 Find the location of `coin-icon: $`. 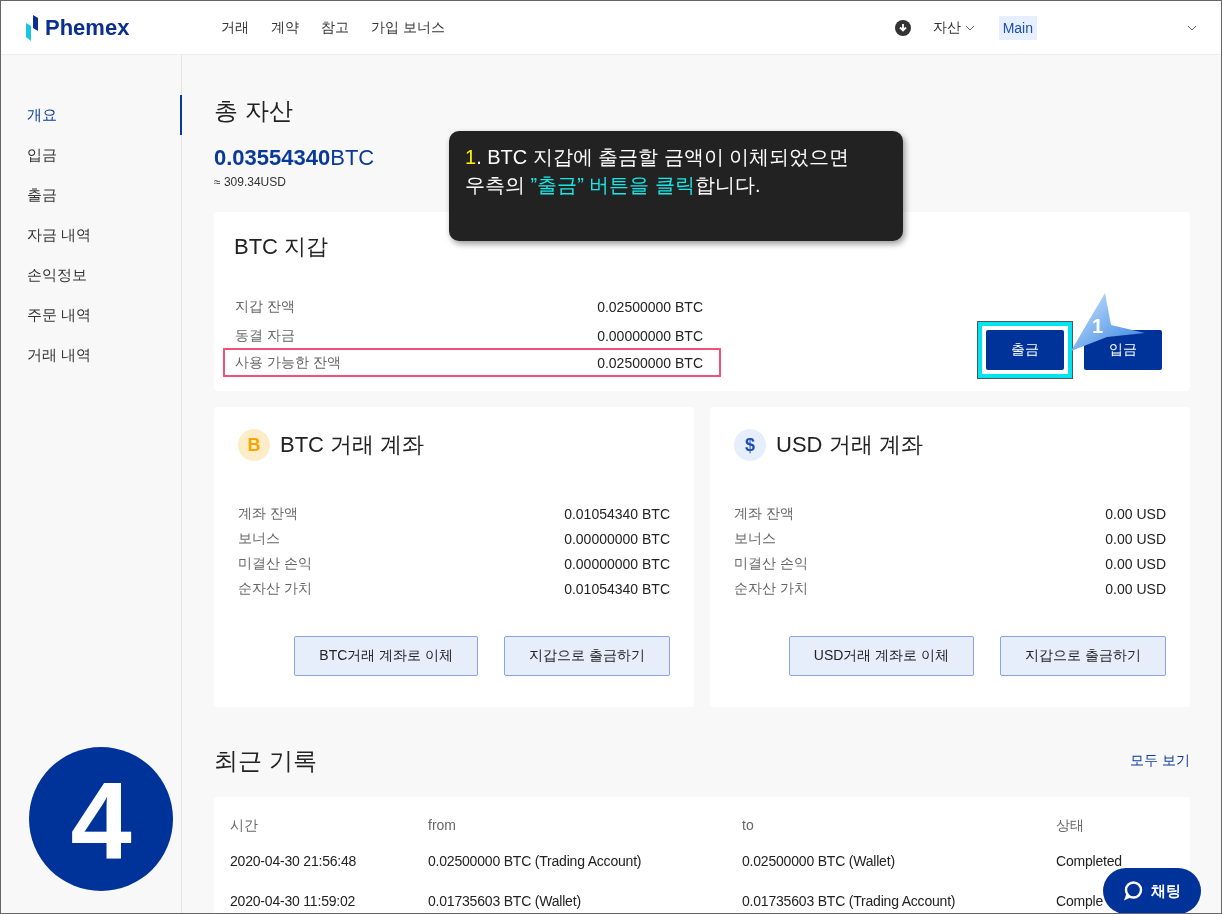

coin-icon: $ is located at coordinates (750, 445).